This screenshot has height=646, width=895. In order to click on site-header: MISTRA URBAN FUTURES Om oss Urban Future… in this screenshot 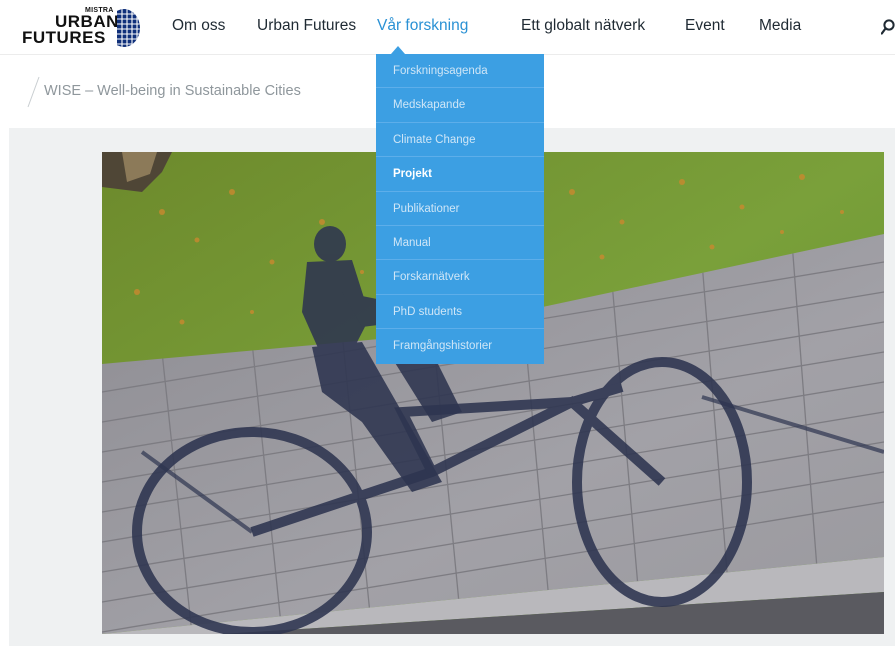, I will do `click(447, 27)`.